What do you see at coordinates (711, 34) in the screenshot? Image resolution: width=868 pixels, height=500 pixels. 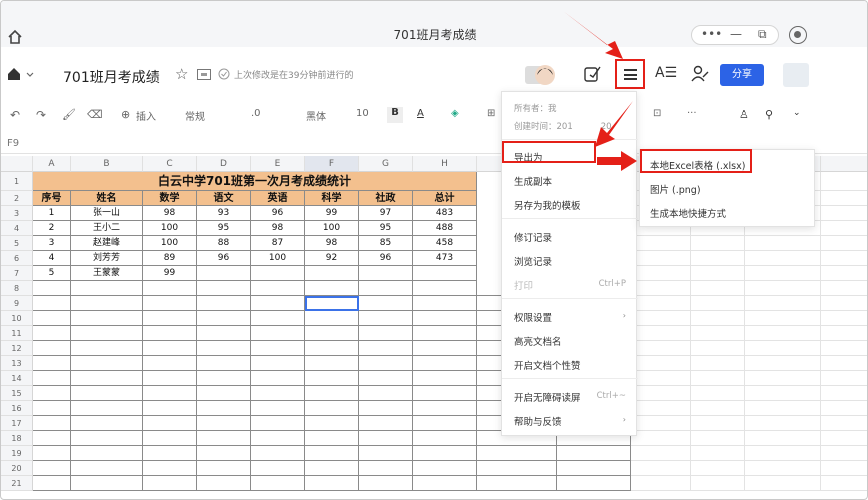 I see `more-dots-icon: •••` at bounding box center [711, 34].